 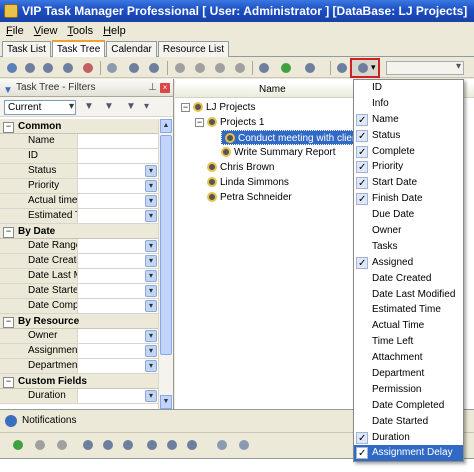 What do you see at coordinates (26, 49) in the screenshot?
I see `tab-task-list: Task List` at bounding box center [26, 49].